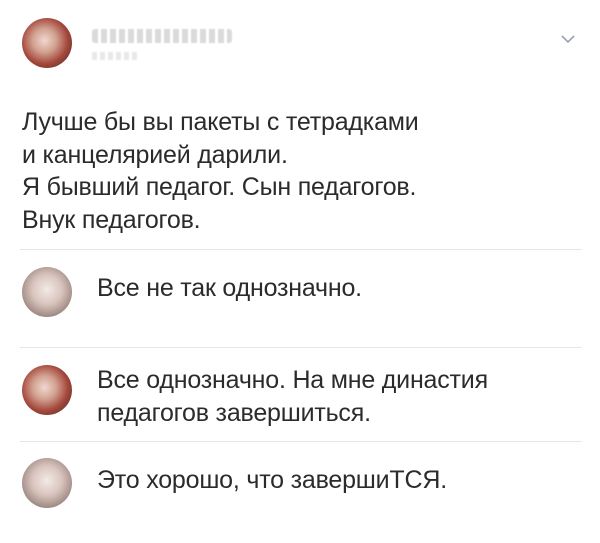 Image resolution: width=600 pixels, height=543 pixels. I want to click on author-avatar, so click(47, 43).